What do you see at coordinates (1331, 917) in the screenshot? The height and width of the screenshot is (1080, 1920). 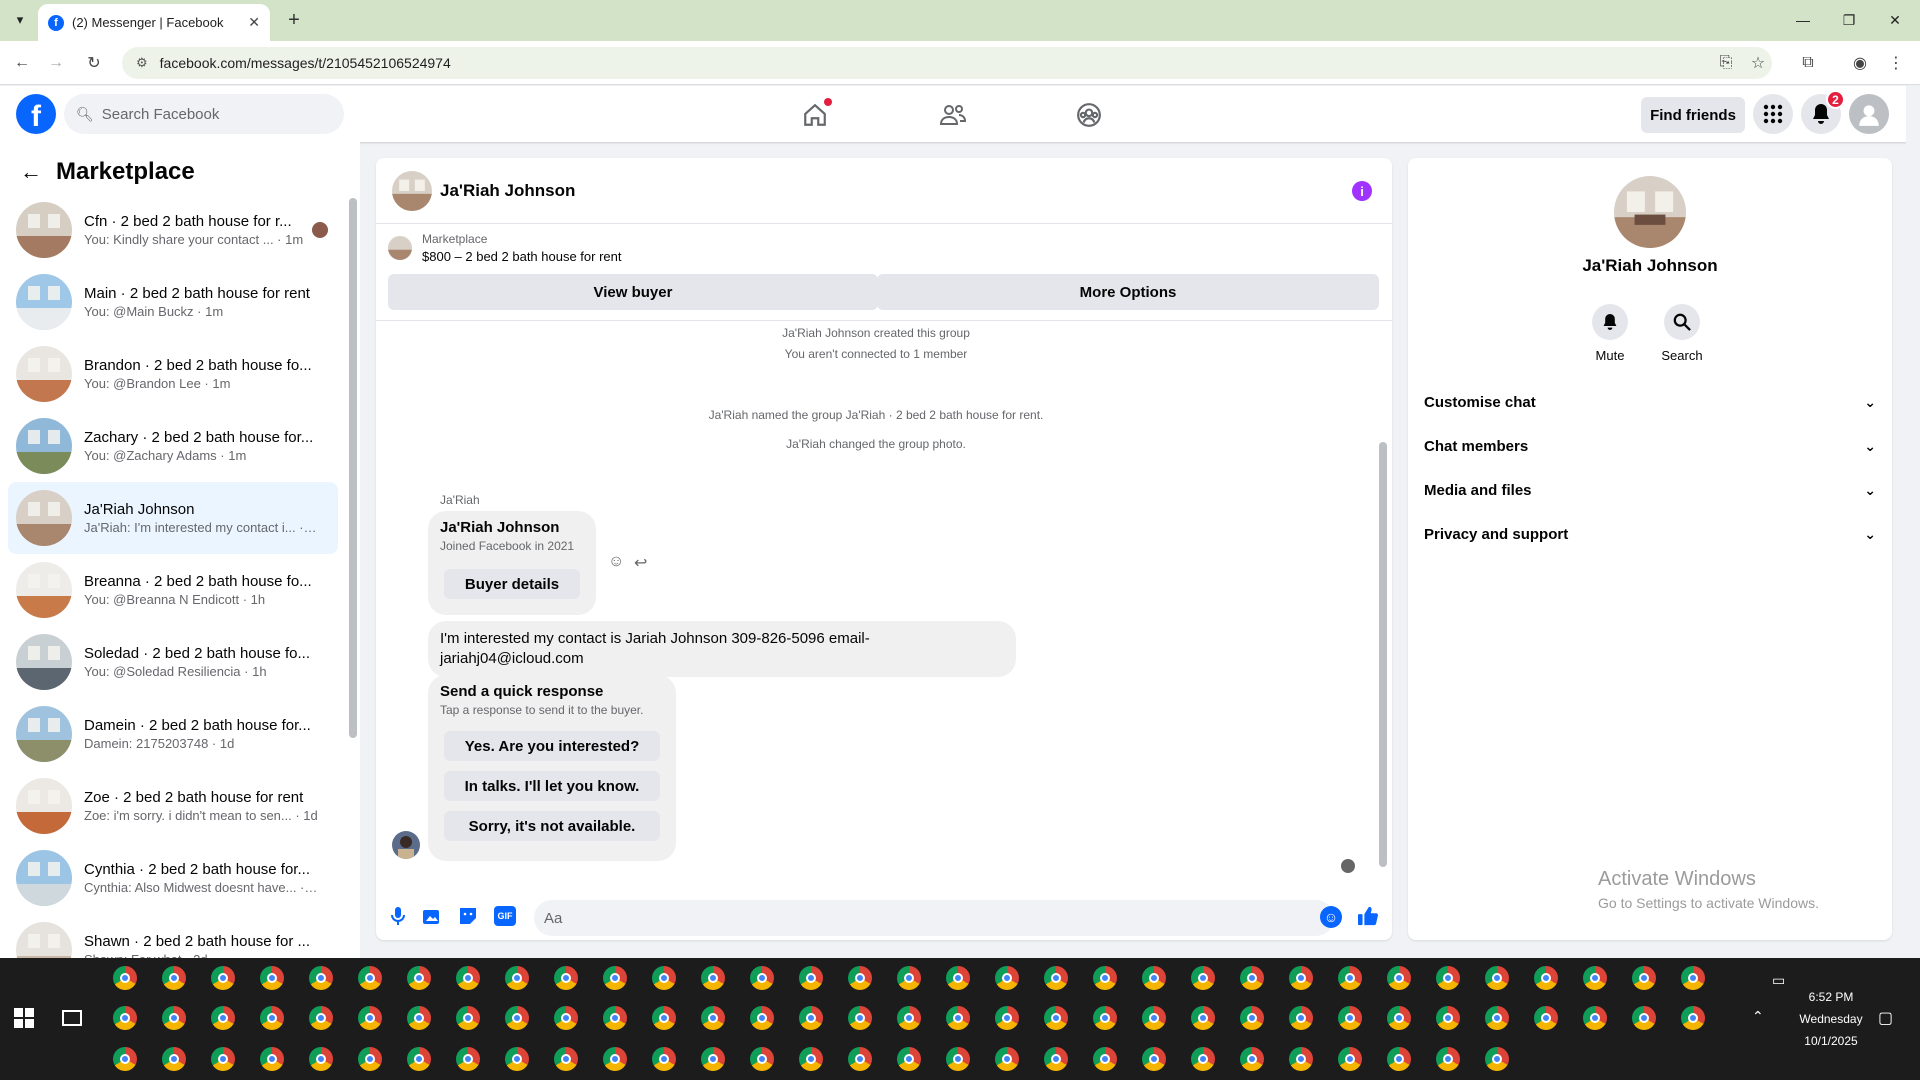 I see `emoji-icon: ☺` at bounding box center [1331, 917].